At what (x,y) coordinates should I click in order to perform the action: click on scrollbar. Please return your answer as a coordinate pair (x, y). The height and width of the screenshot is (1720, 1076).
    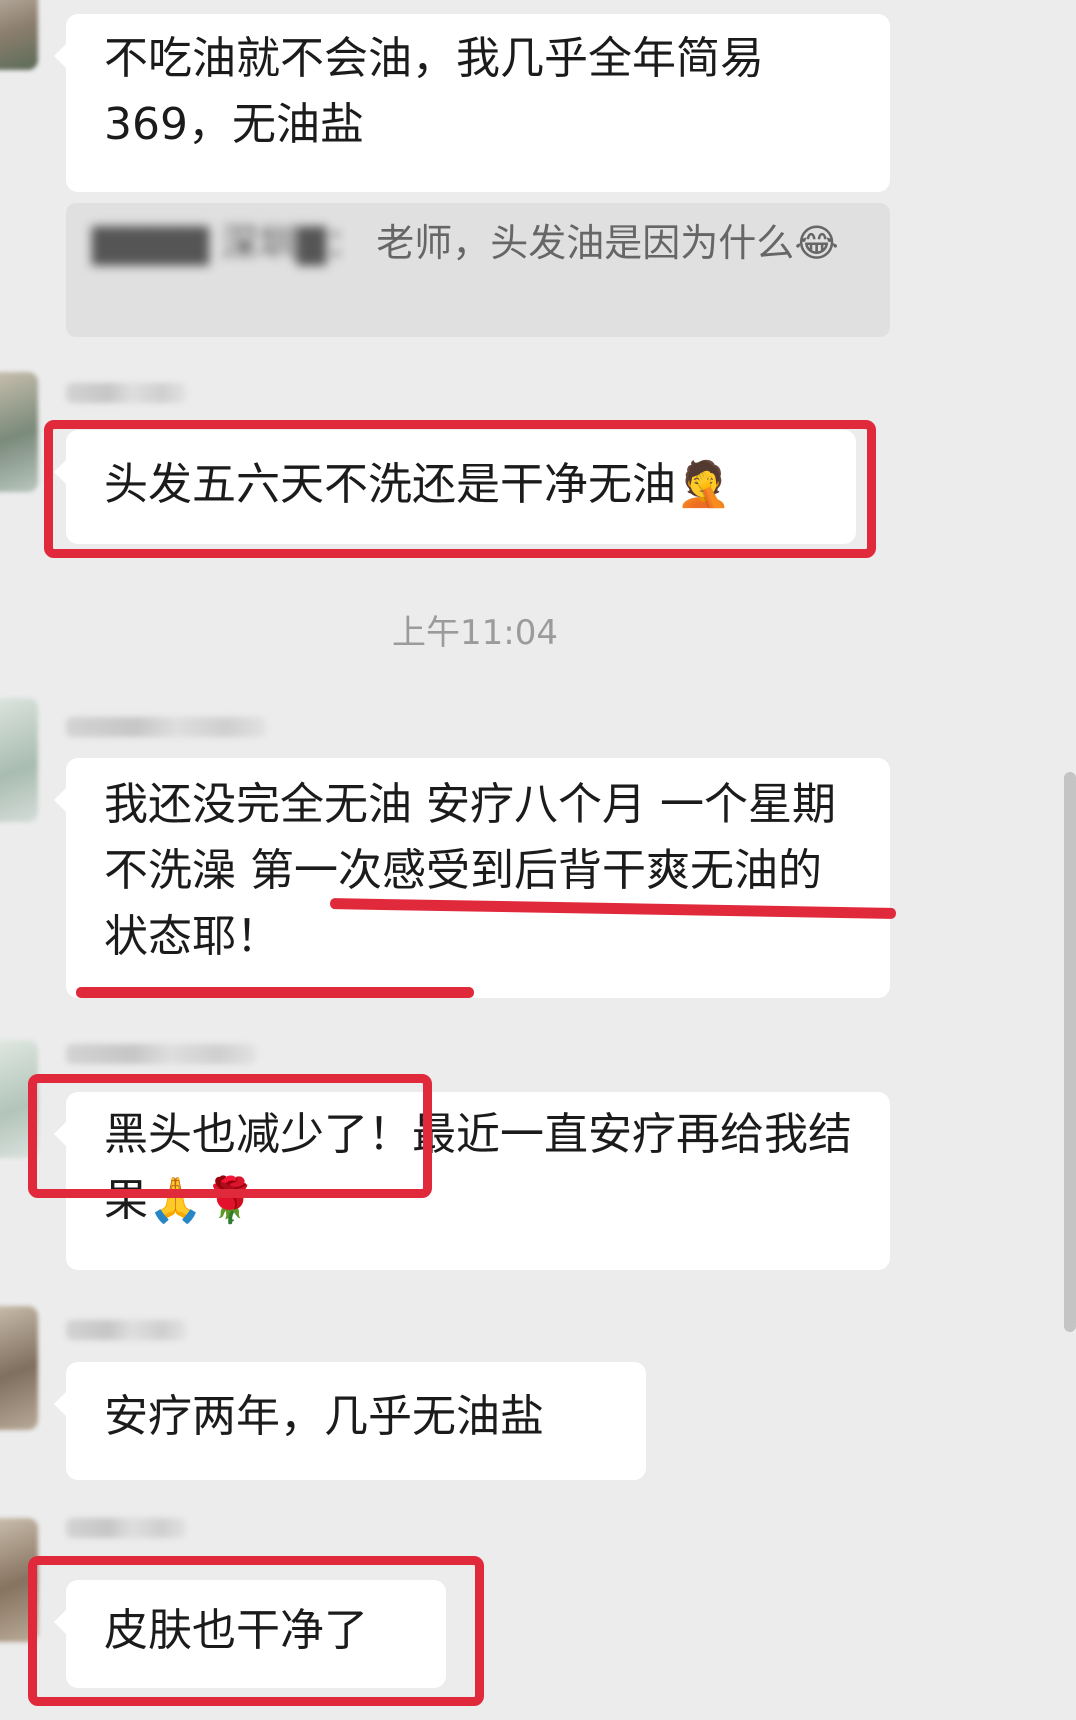
    Looking at the image, I should click on (1070, 1052).